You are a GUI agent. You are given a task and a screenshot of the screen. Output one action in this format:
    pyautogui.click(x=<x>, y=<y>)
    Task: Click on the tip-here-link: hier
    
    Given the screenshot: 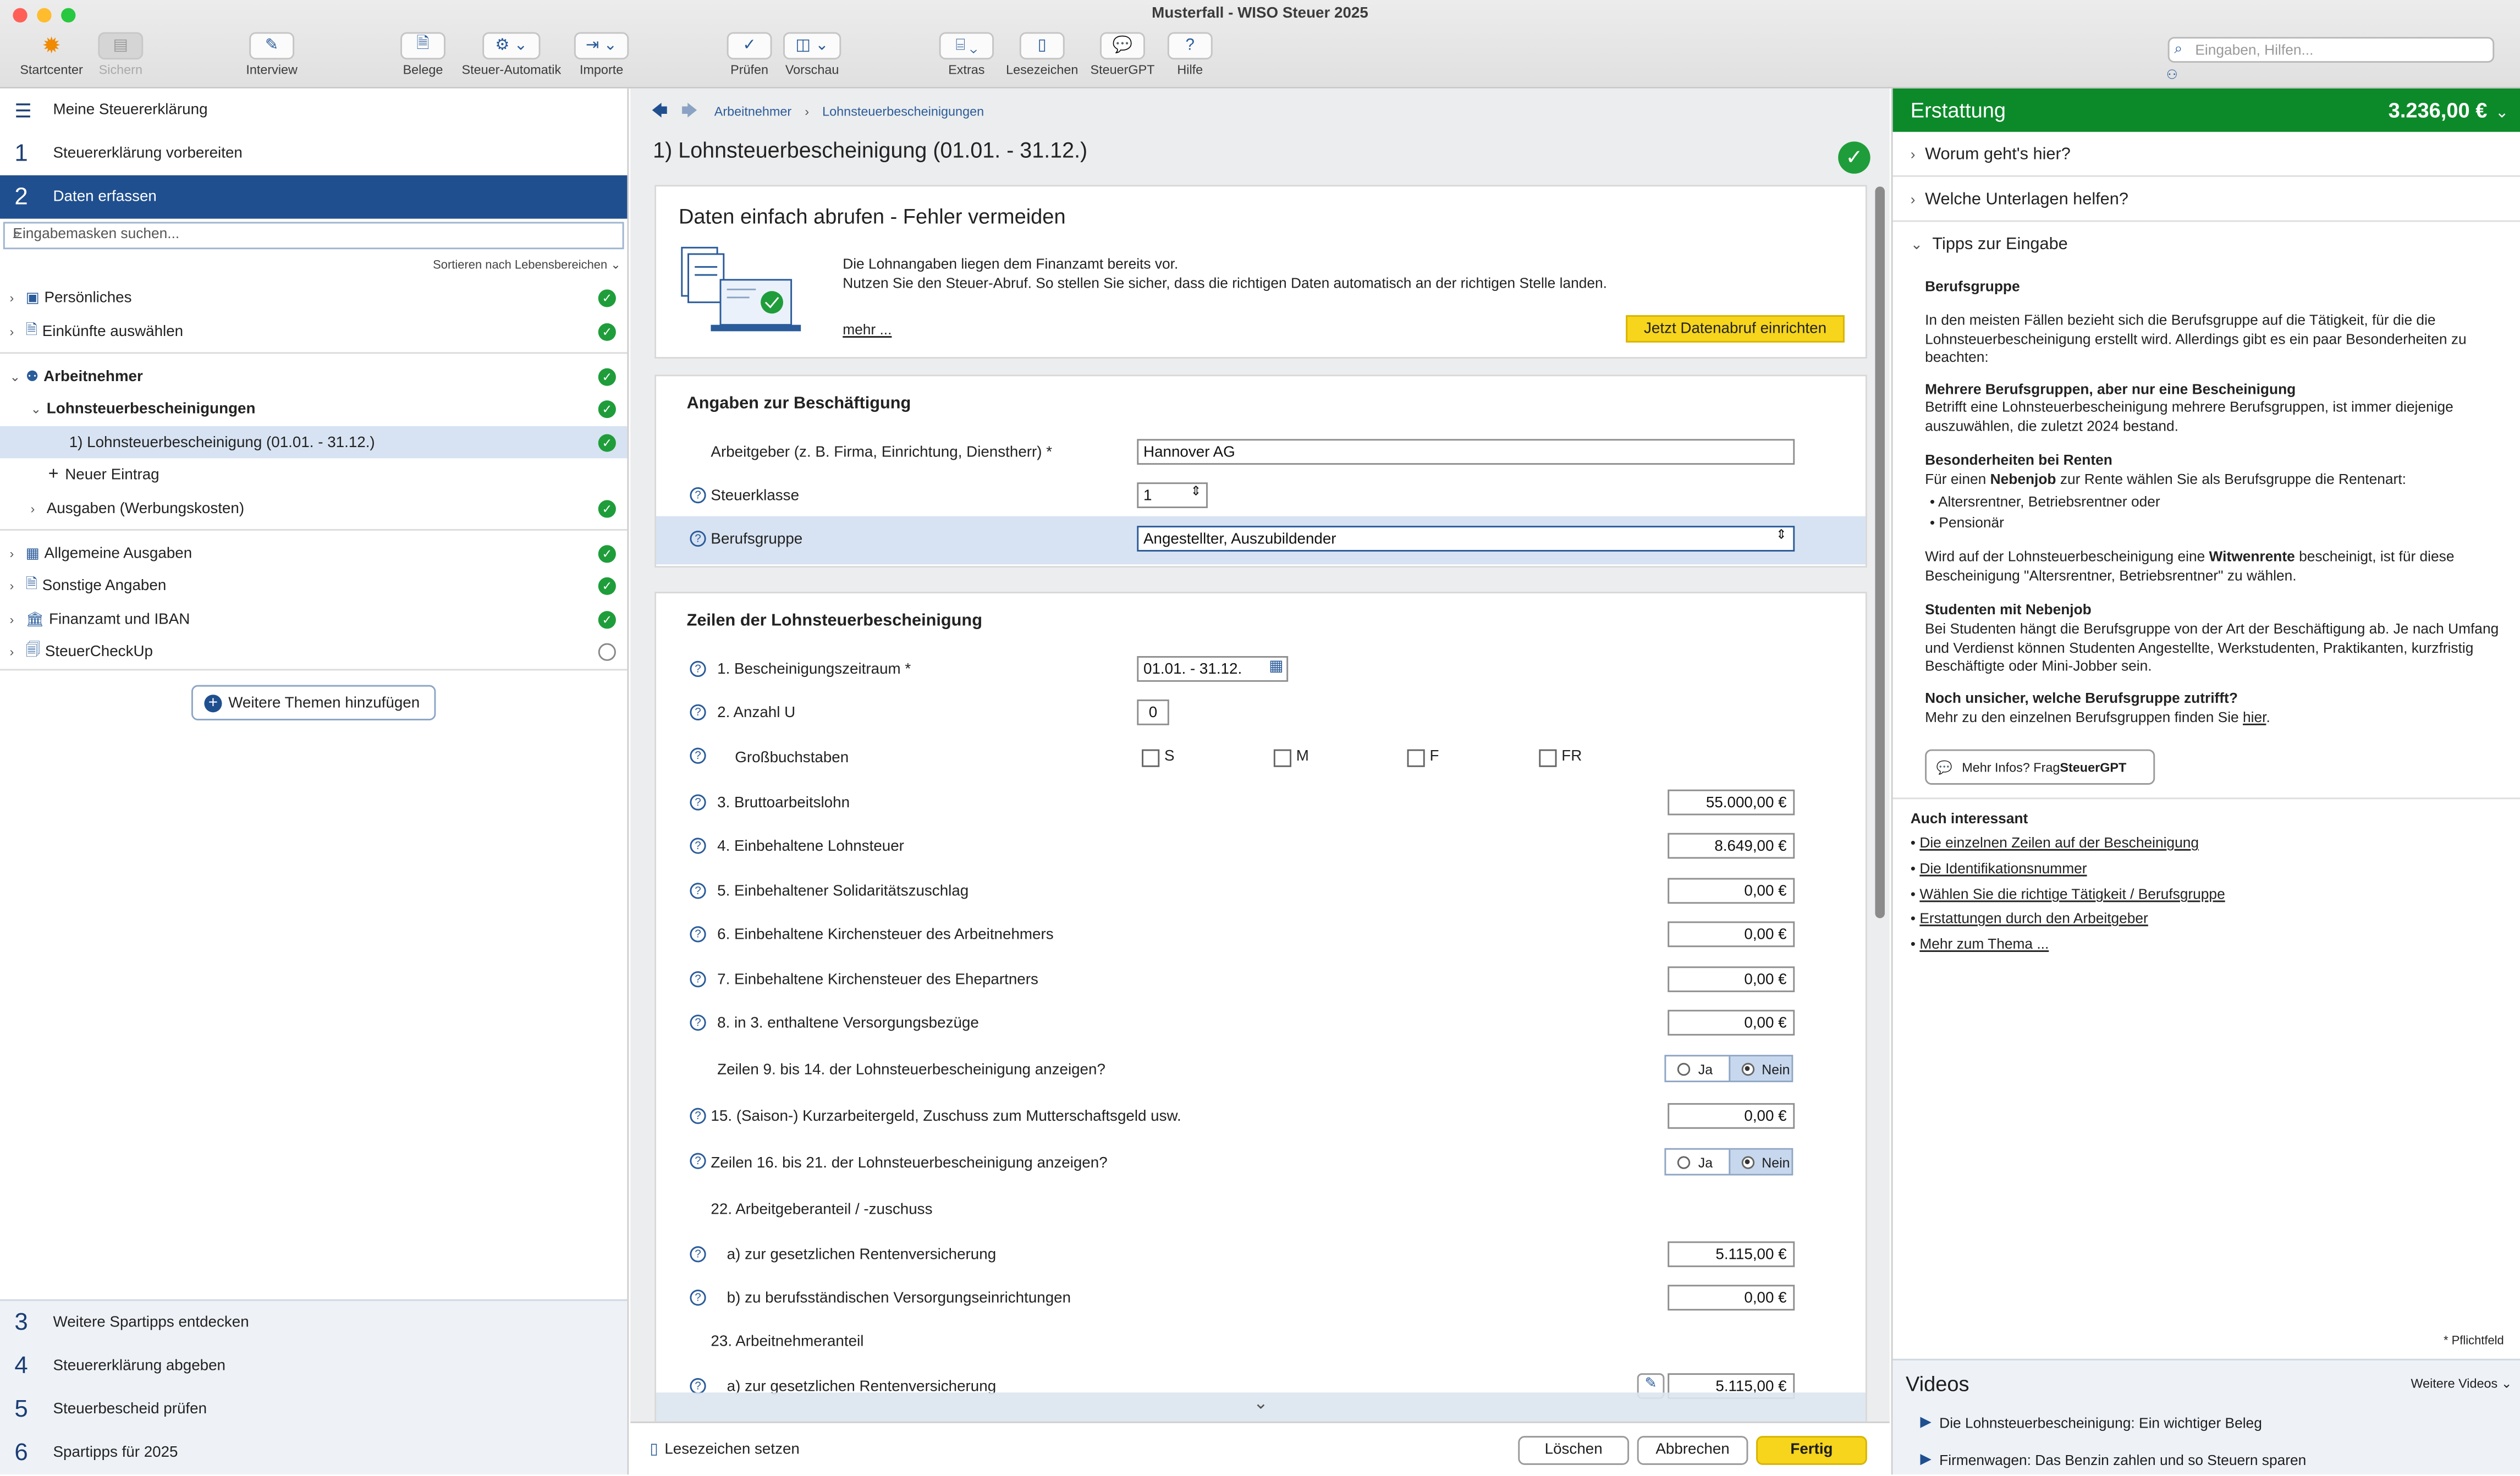 What is the action you would take?
    pyautogui.click(x=2254, y=717)
    